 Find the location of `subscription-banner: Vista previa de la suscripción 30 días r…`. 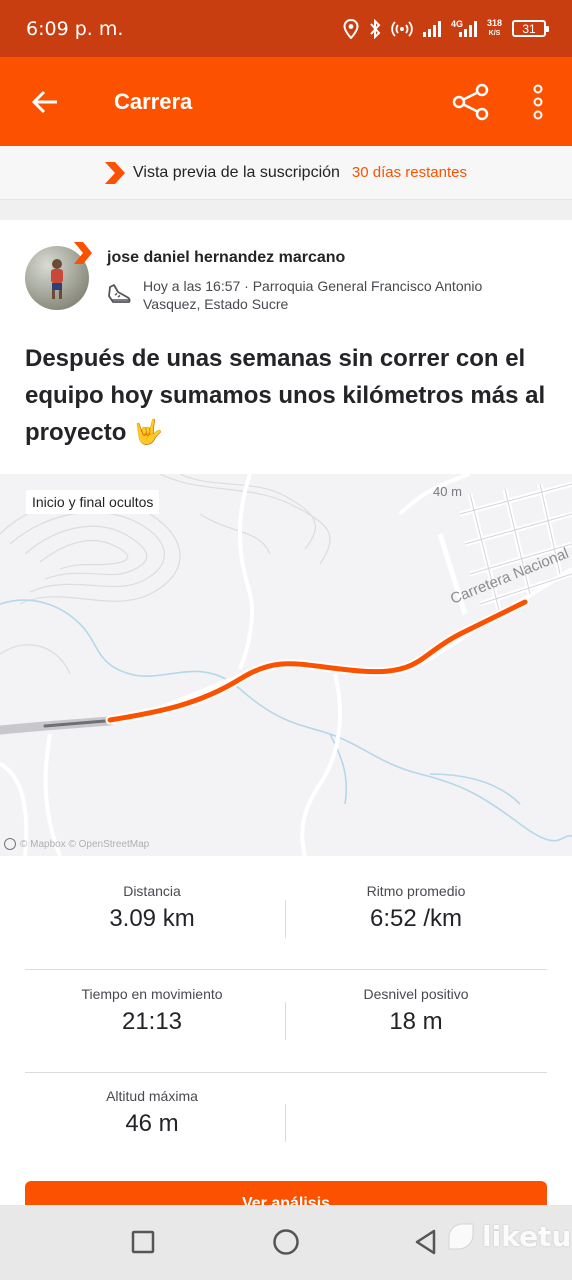

subscription-banner: Vista previa de la suscripción 30 días r… is located at coordinates (286, 173).